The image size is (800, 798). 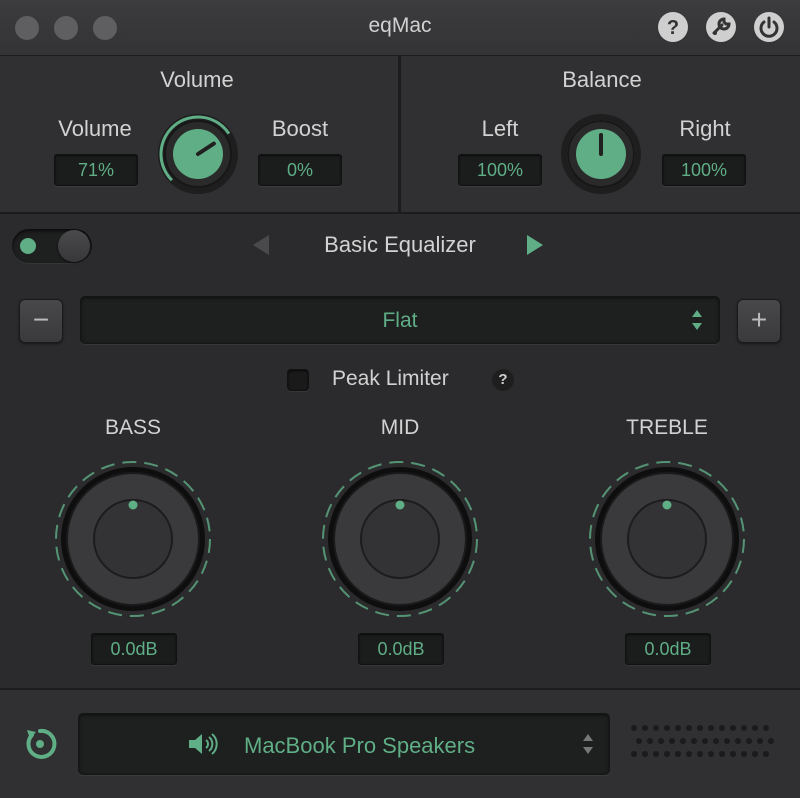 What do you see at coordinates (74, 246) in the screenshot?
I see `toggle-thumb` at bounding box center [74, 246].